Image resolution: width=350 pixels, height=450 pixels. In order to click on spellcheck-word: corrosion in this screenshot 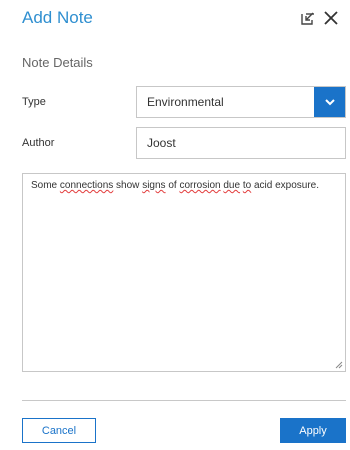, I will do `click(200, 185)`.